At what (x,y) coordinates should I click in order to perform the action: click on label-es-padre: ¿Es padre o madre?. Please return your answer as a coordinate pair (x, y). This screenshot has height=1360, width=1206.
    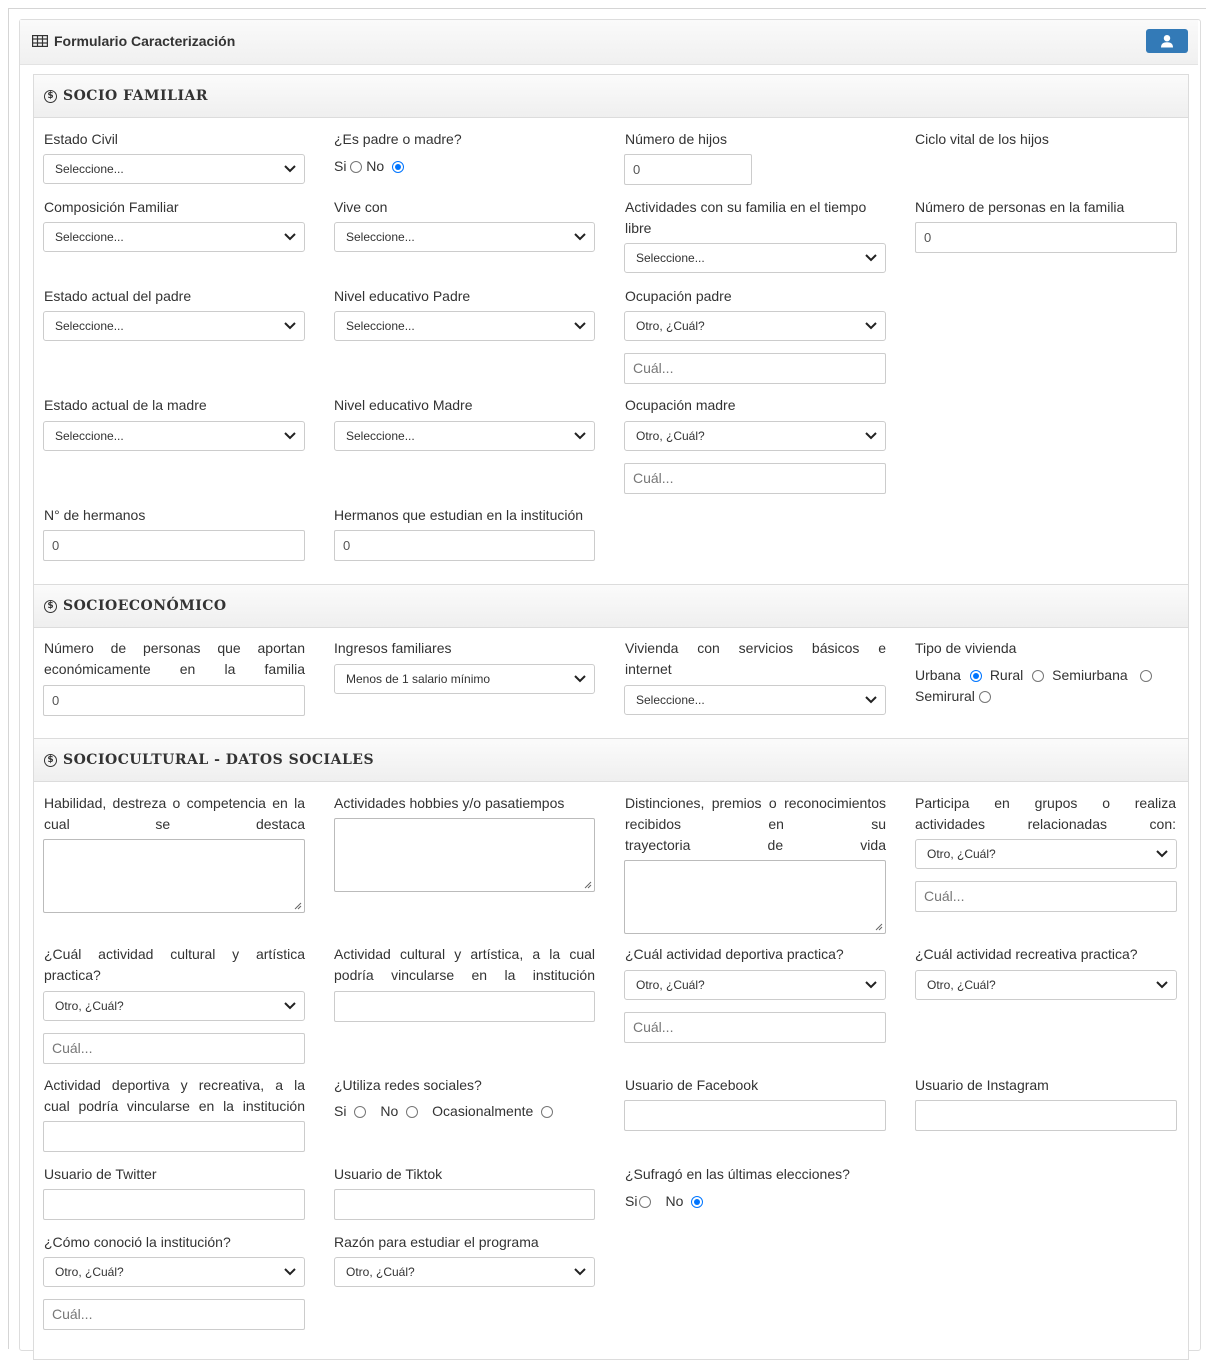
    Looking at the image, I should click on (398, 139).